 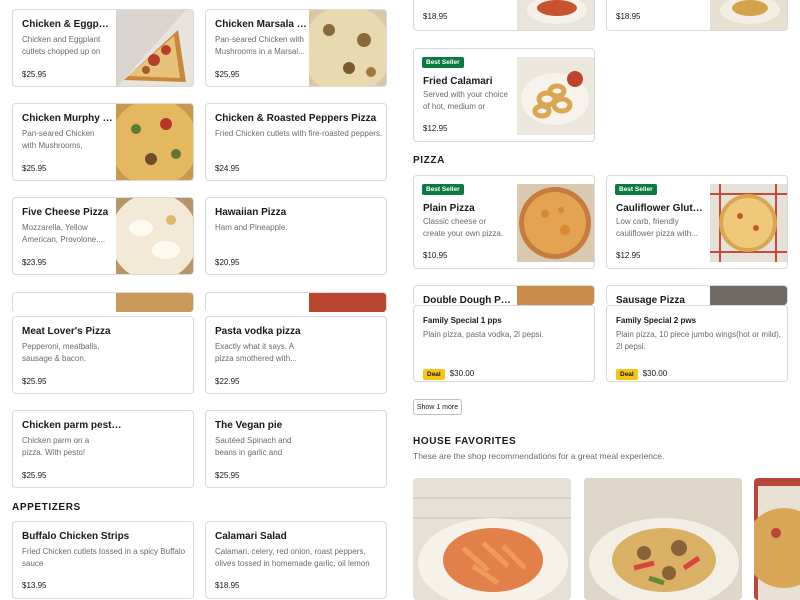 What do you see at coordinates (56, 446) in the screenshot?
I see `item-description: Chicken parm on a pizza. With pesto!` at bounding box center [56, 446].